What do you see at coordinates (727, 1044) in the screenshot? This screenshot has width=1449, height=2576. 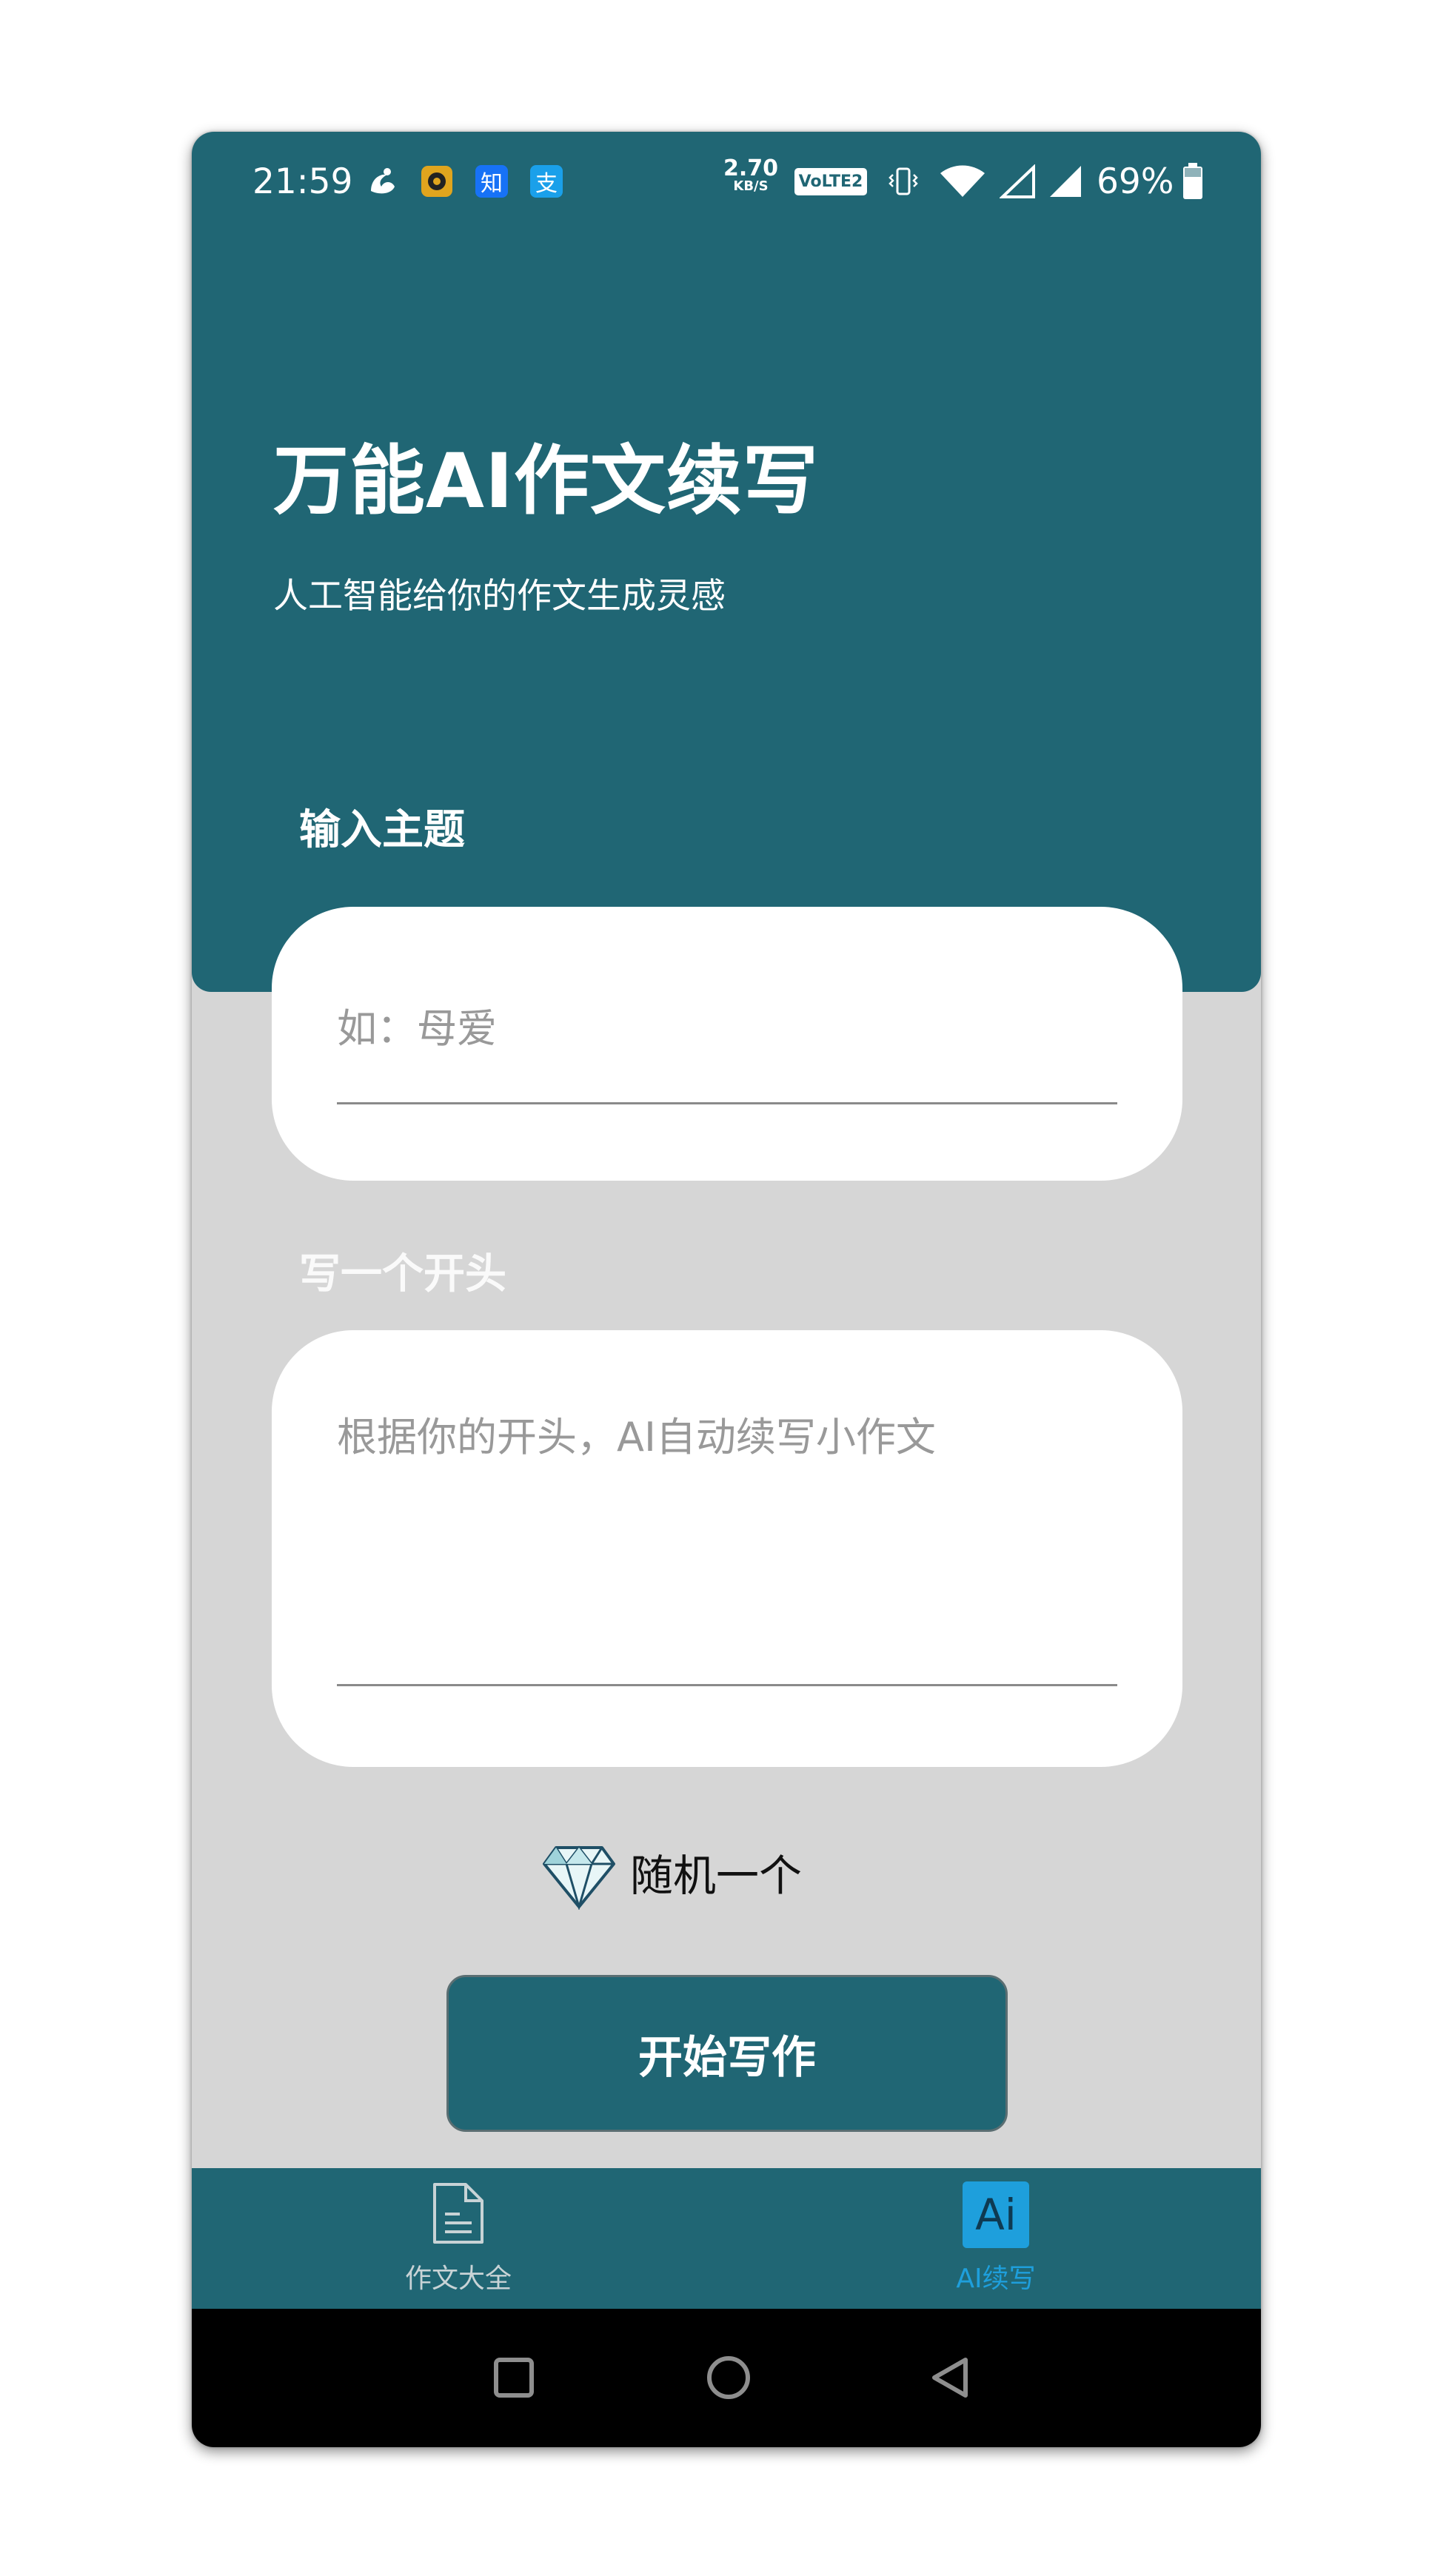 I see `topic-card: 如：母爱` at bounding box center [727, 1044].